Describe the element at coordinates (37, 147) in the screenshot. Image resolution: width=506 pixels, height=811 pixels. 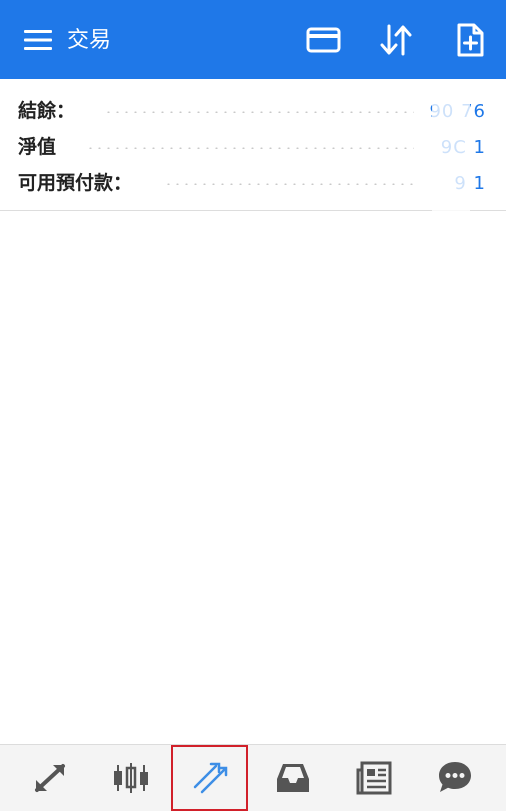
I see `equity-label: 淨值` at that location.